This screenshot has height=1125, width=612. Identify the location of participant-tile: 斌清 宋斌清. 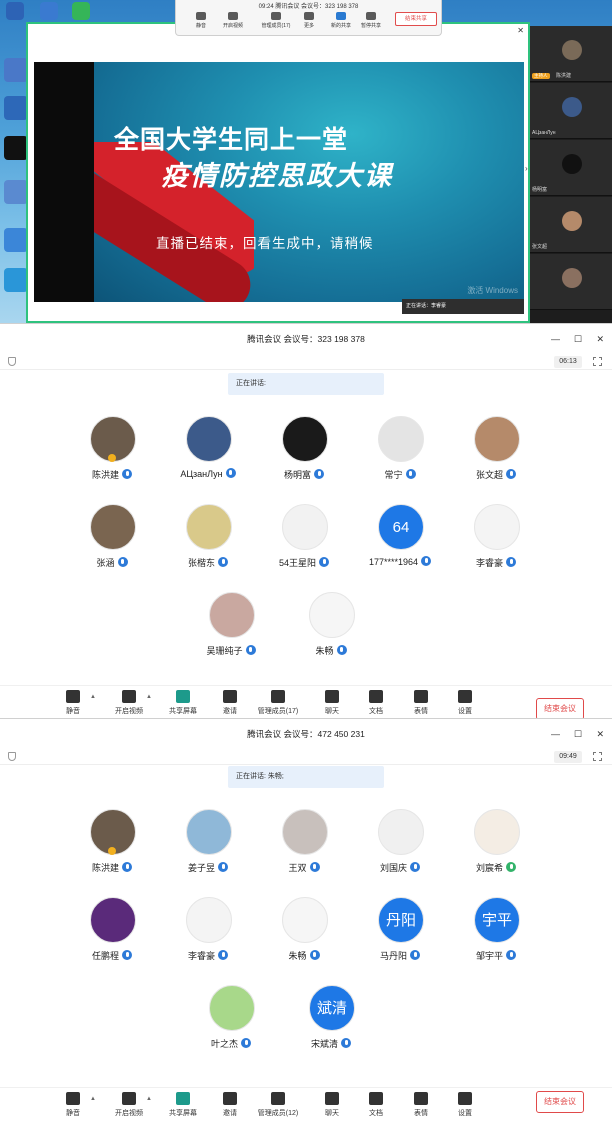
(331, 1022).